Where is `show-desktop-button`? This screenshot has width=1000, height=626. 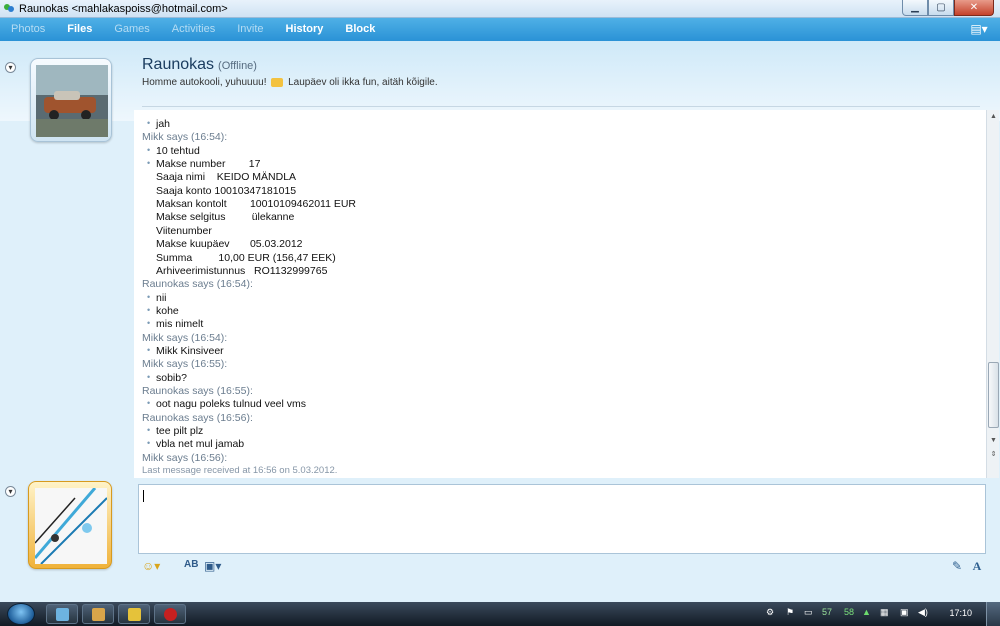 show-desktop-button is located at coordinates (993, 614).